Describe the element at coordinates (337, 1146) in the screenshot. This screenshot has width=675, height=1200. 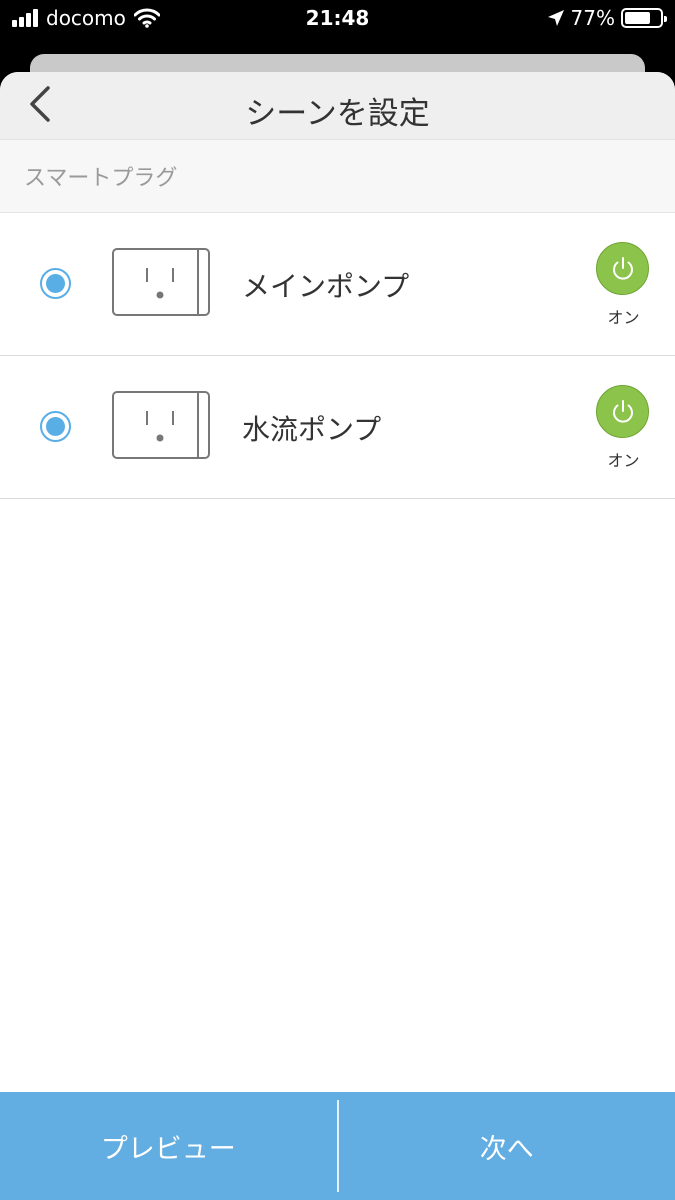
I see `bottom-action-bar: プレビュー 次へ` at that location.